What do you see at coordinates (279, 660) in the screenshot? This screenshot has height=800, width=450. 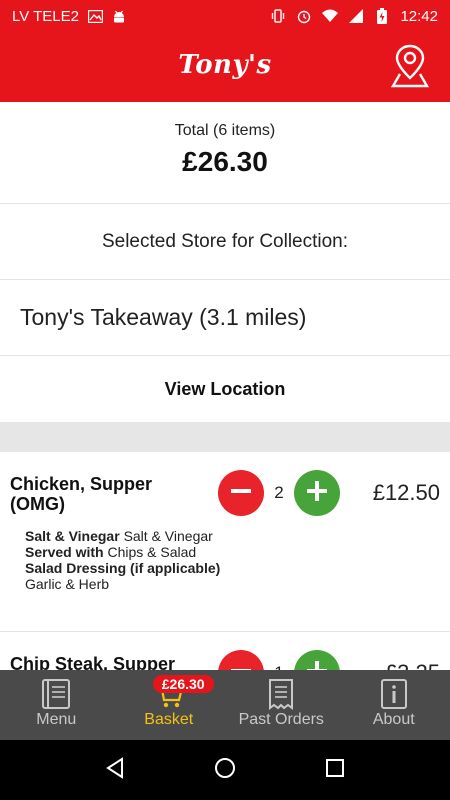 I see `quantity-stepper: 1` at bounding box center [279, 660].